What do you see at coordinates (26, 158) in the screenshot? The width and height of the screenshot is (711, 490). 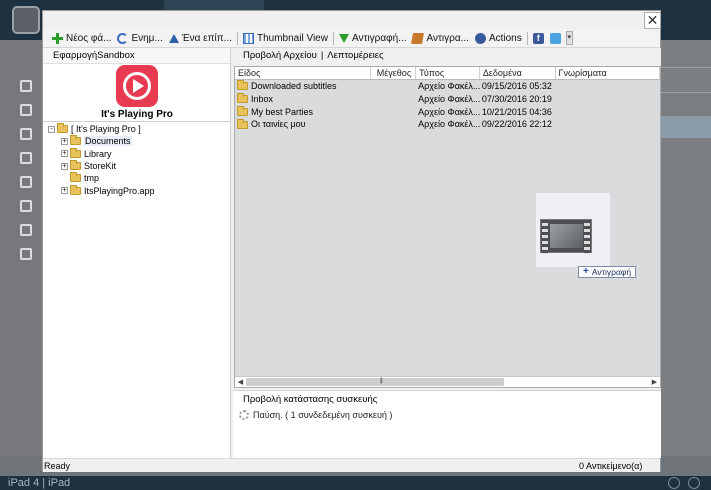 I see `music-icon` at bounding box center [26, 158].